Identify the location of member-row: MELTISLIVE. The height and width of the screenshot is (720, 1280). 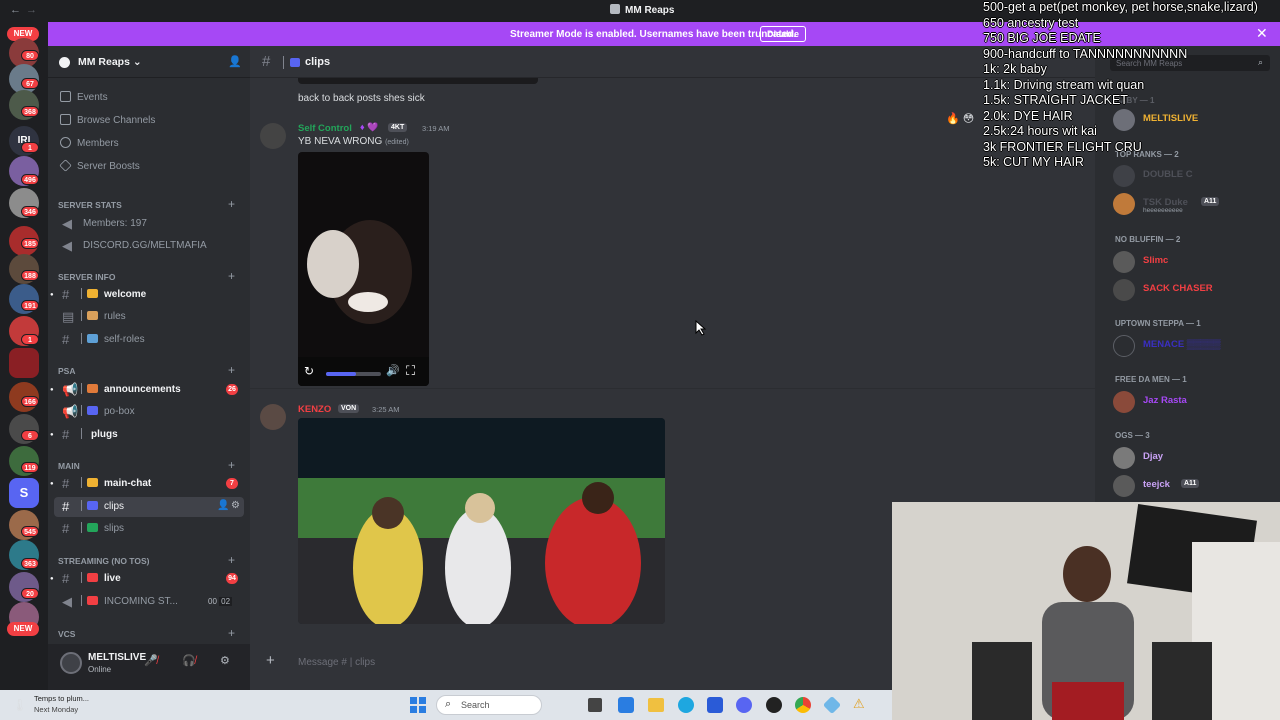
(1195, 120).